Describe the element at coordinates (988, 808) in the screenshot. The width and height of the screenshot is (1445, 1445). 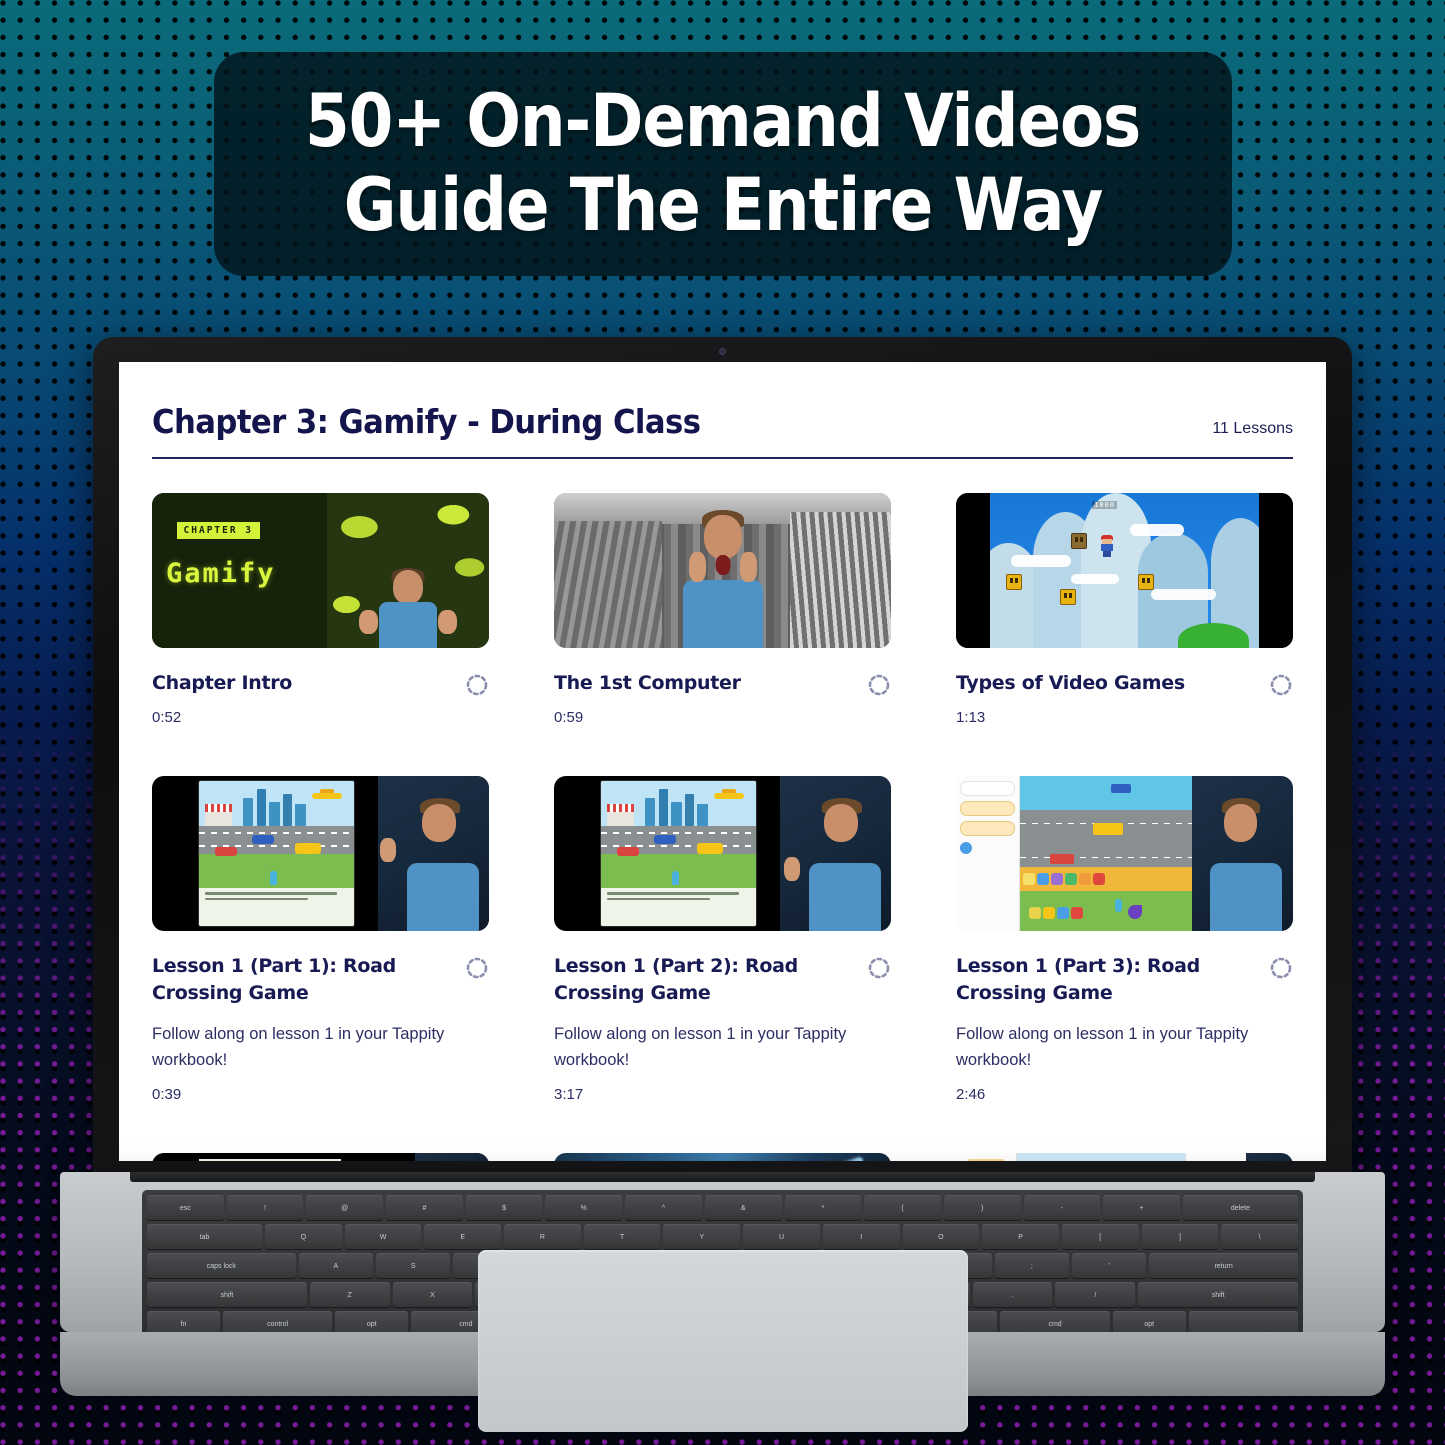
I see `palette-item` at that location.